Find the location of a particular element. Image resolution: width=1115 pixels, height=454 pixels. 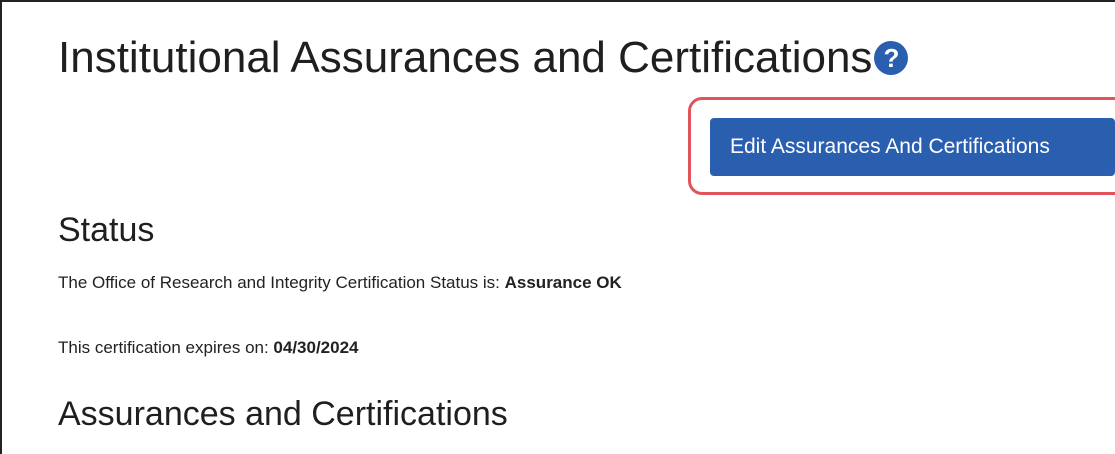

certification-status-value: Assurance OK is located at coordinates (563, 282).